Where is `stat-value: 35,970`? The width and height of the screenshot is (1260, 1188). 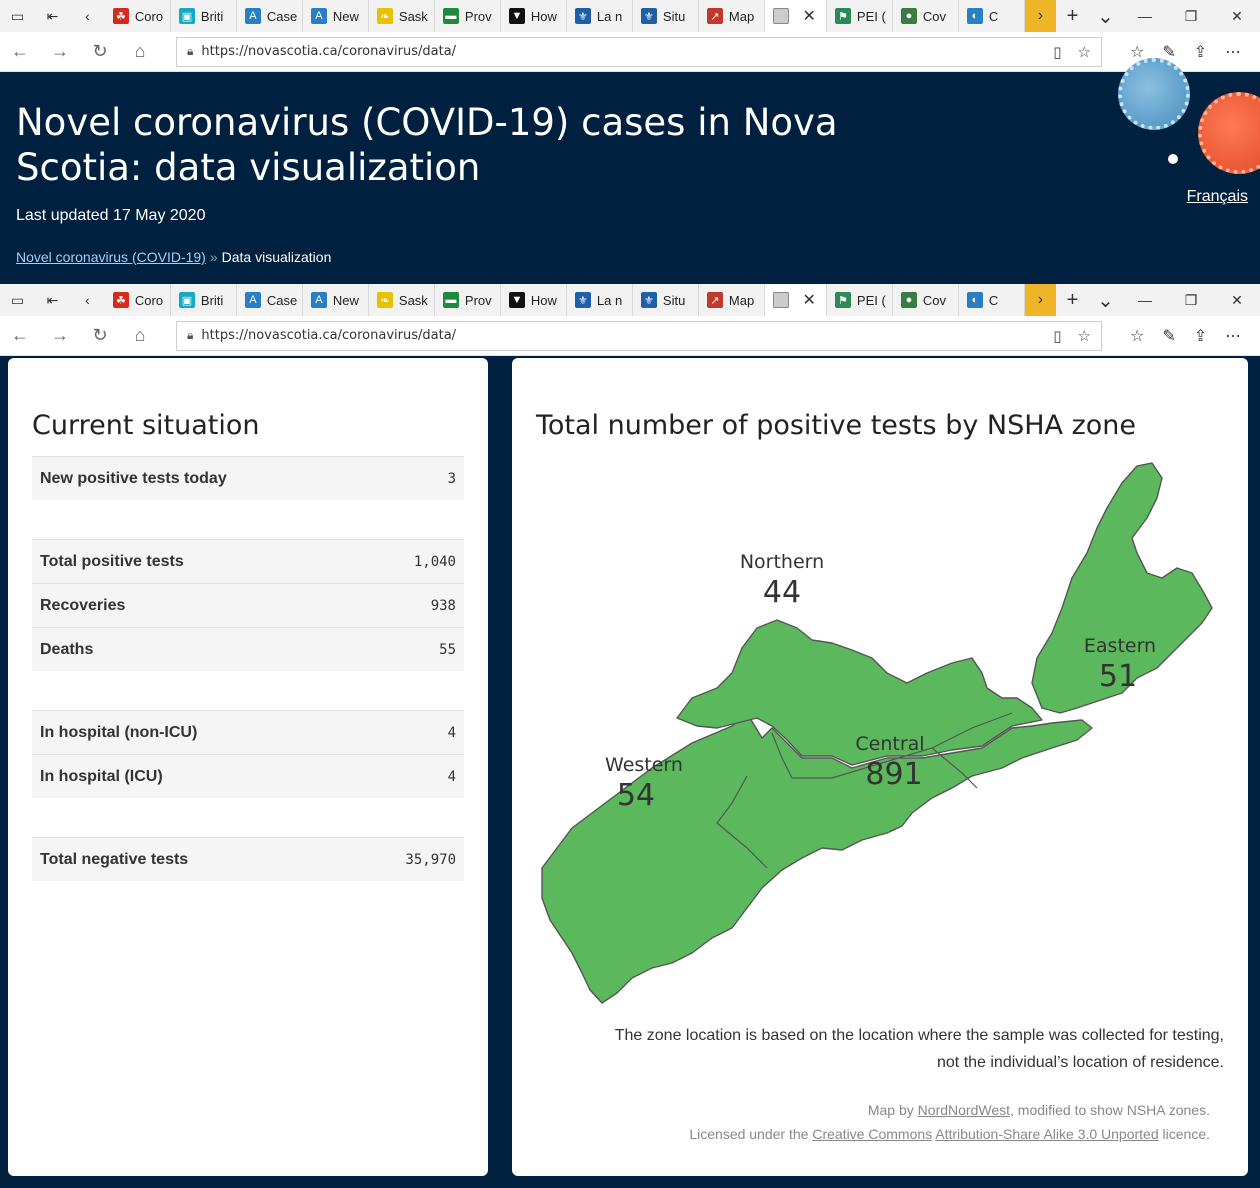 stat-value: 35,970 is located at coordinates (430, 859).